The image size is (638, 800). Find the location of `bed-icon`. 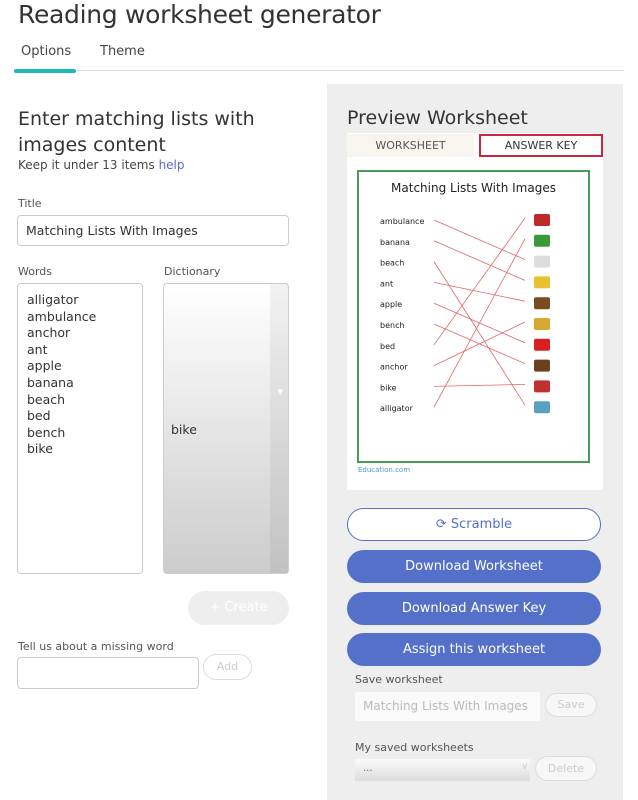

bed-icon is located at coordinates (542, 220).